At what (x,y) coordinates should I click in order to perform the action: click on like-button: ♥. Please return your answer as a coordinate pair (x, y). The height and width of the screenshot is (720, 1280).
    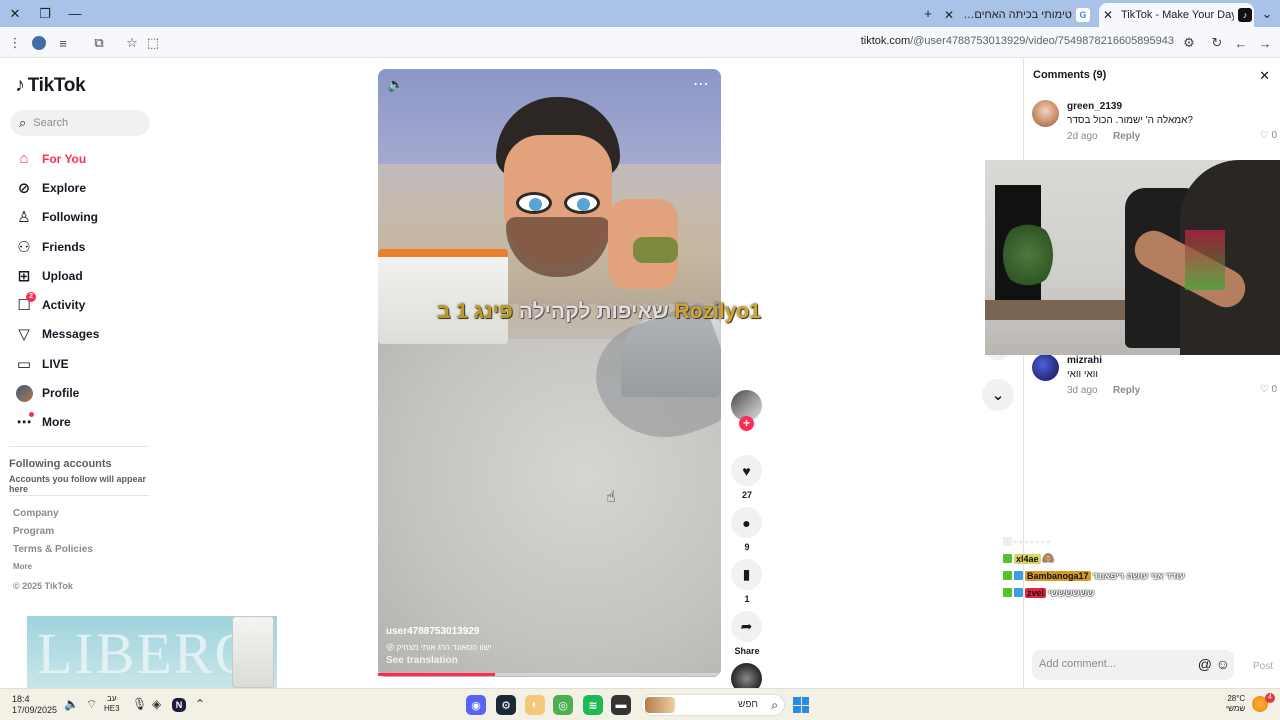
    Looking at the image, I should click on (746, 470).